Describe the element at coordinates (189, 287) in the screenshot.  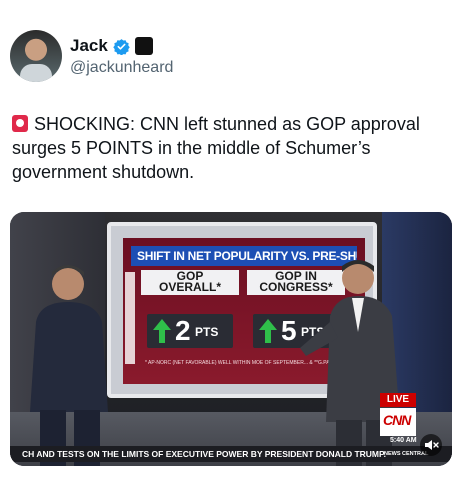
I see `panel-label-line2: OVERALL*` at that location.